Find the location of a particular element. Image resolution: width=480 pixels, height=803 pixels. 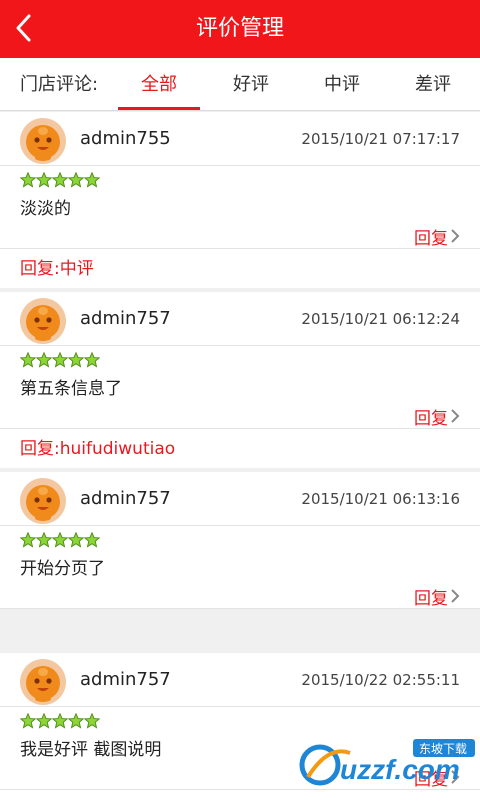

review-time: 2015/10/22 02:55:11 is located at coordinates (380, 680).